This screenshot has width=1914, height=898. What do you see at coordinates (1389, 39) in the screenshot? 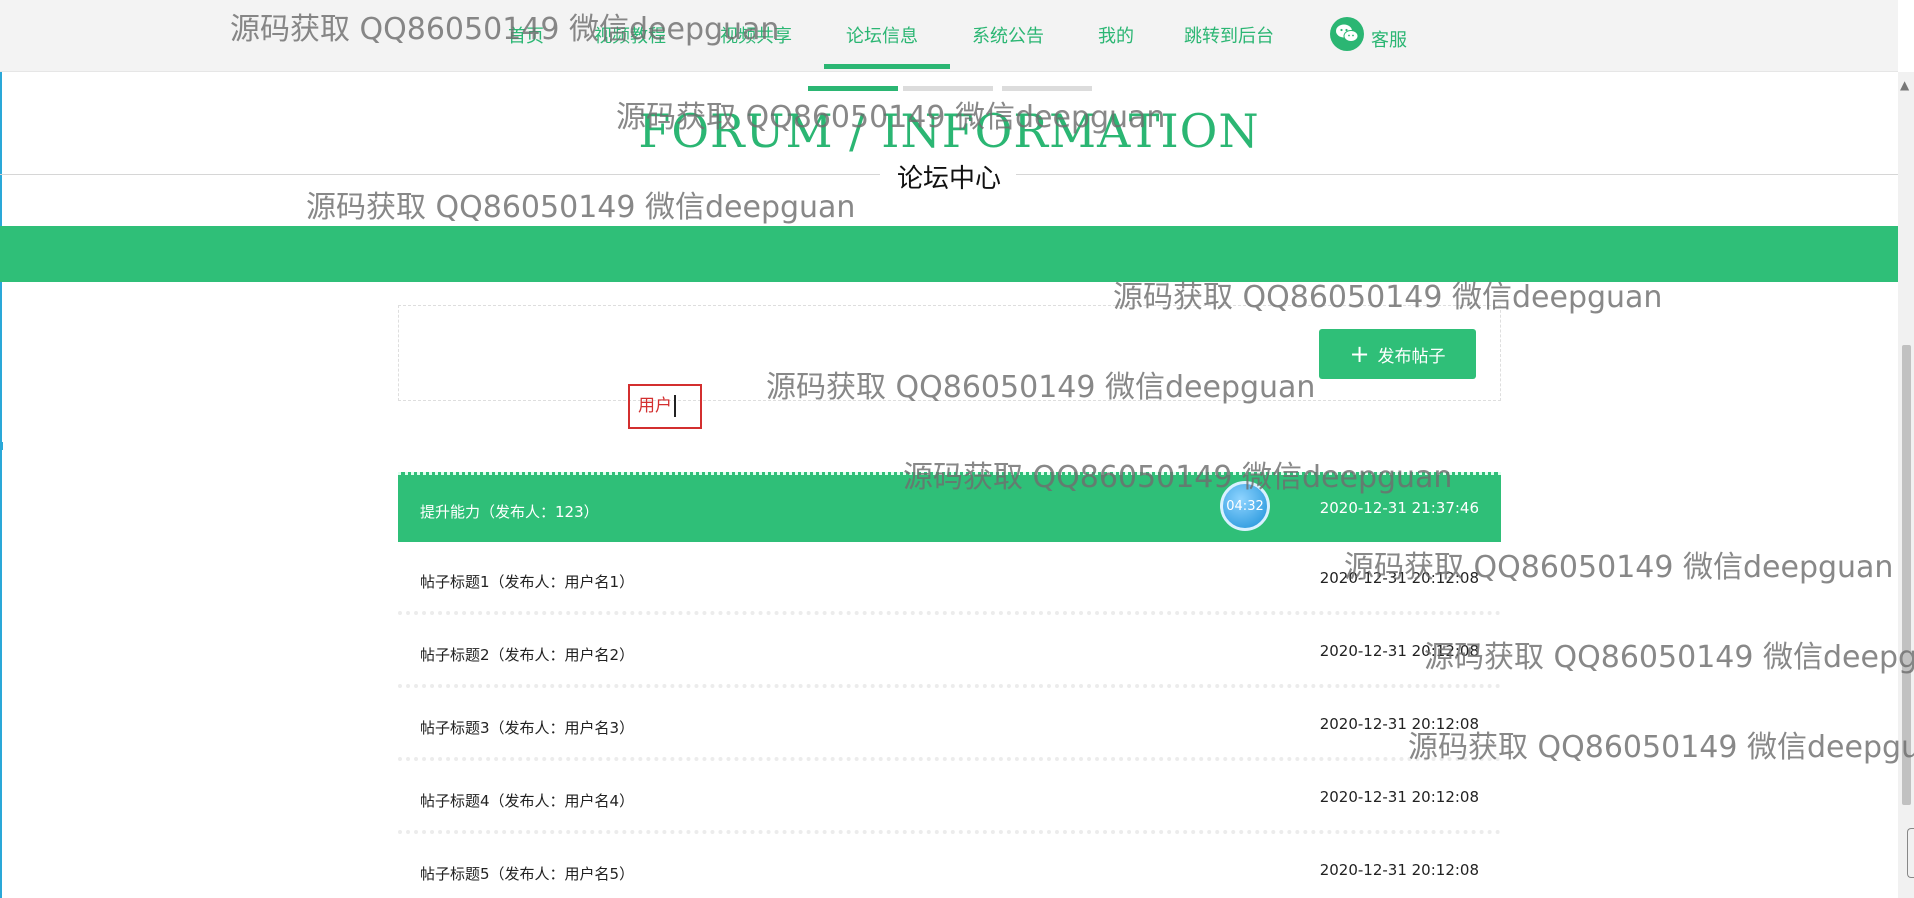
I see `nav-item-customer-service: 客服` at bounding box center [1389, 39].